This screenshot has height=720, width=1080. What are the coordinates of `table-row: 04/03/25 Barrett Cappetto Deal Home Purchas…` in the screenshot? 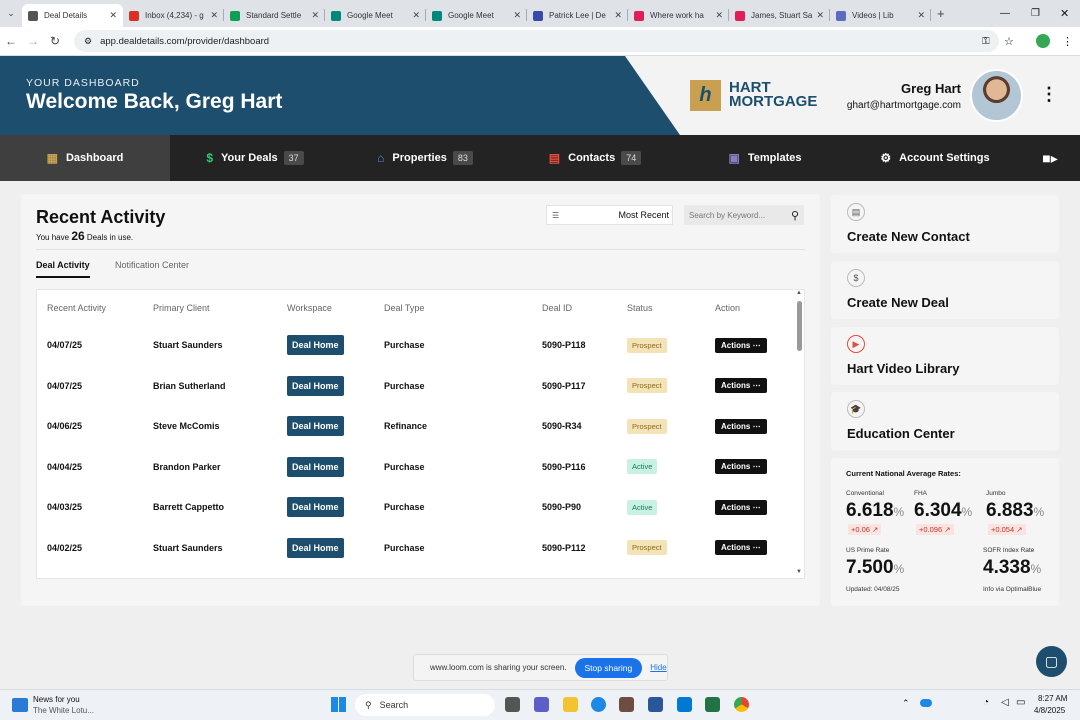 It's located at (417, 507).